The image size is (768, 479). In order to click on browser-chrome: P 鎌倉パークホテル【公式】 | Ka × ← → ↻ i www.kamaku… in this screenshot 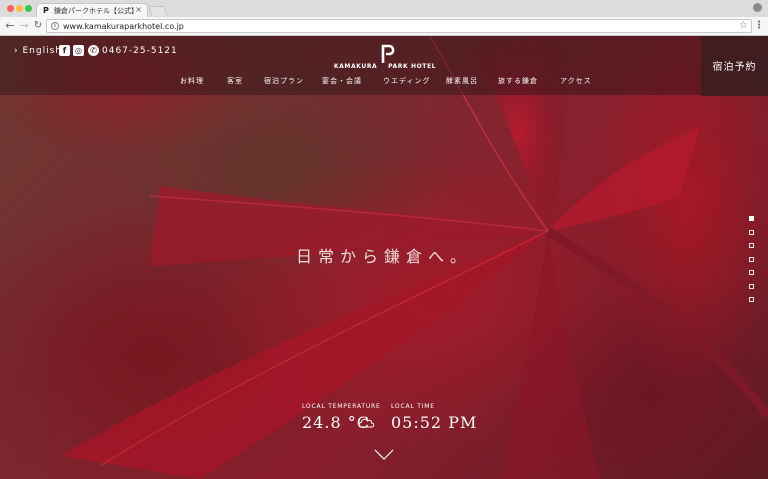, I will do `click(384, 18)`.